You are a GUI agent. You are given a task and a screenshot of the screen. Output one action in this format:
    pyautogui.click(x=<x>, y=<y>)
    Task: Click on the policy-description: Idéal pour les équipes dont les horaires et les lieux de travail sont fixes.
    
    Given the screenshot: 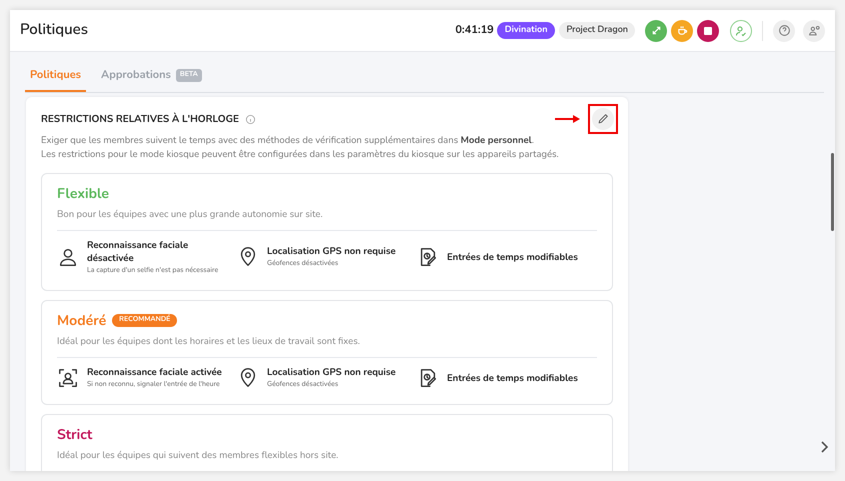 What is the action you would take?
    pyautogui.click(x=209, y=341)
    